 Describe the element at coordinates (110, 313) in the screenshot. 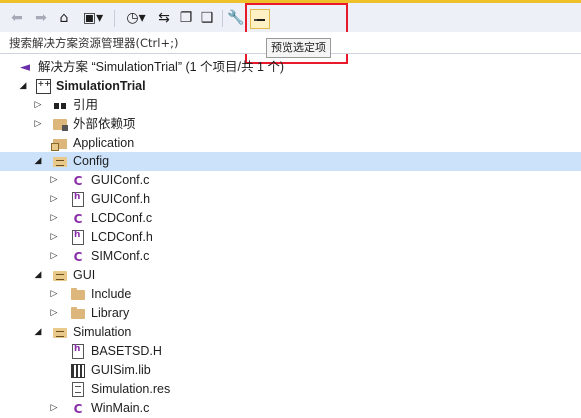

I see `tree-item-label: Library` at that location.